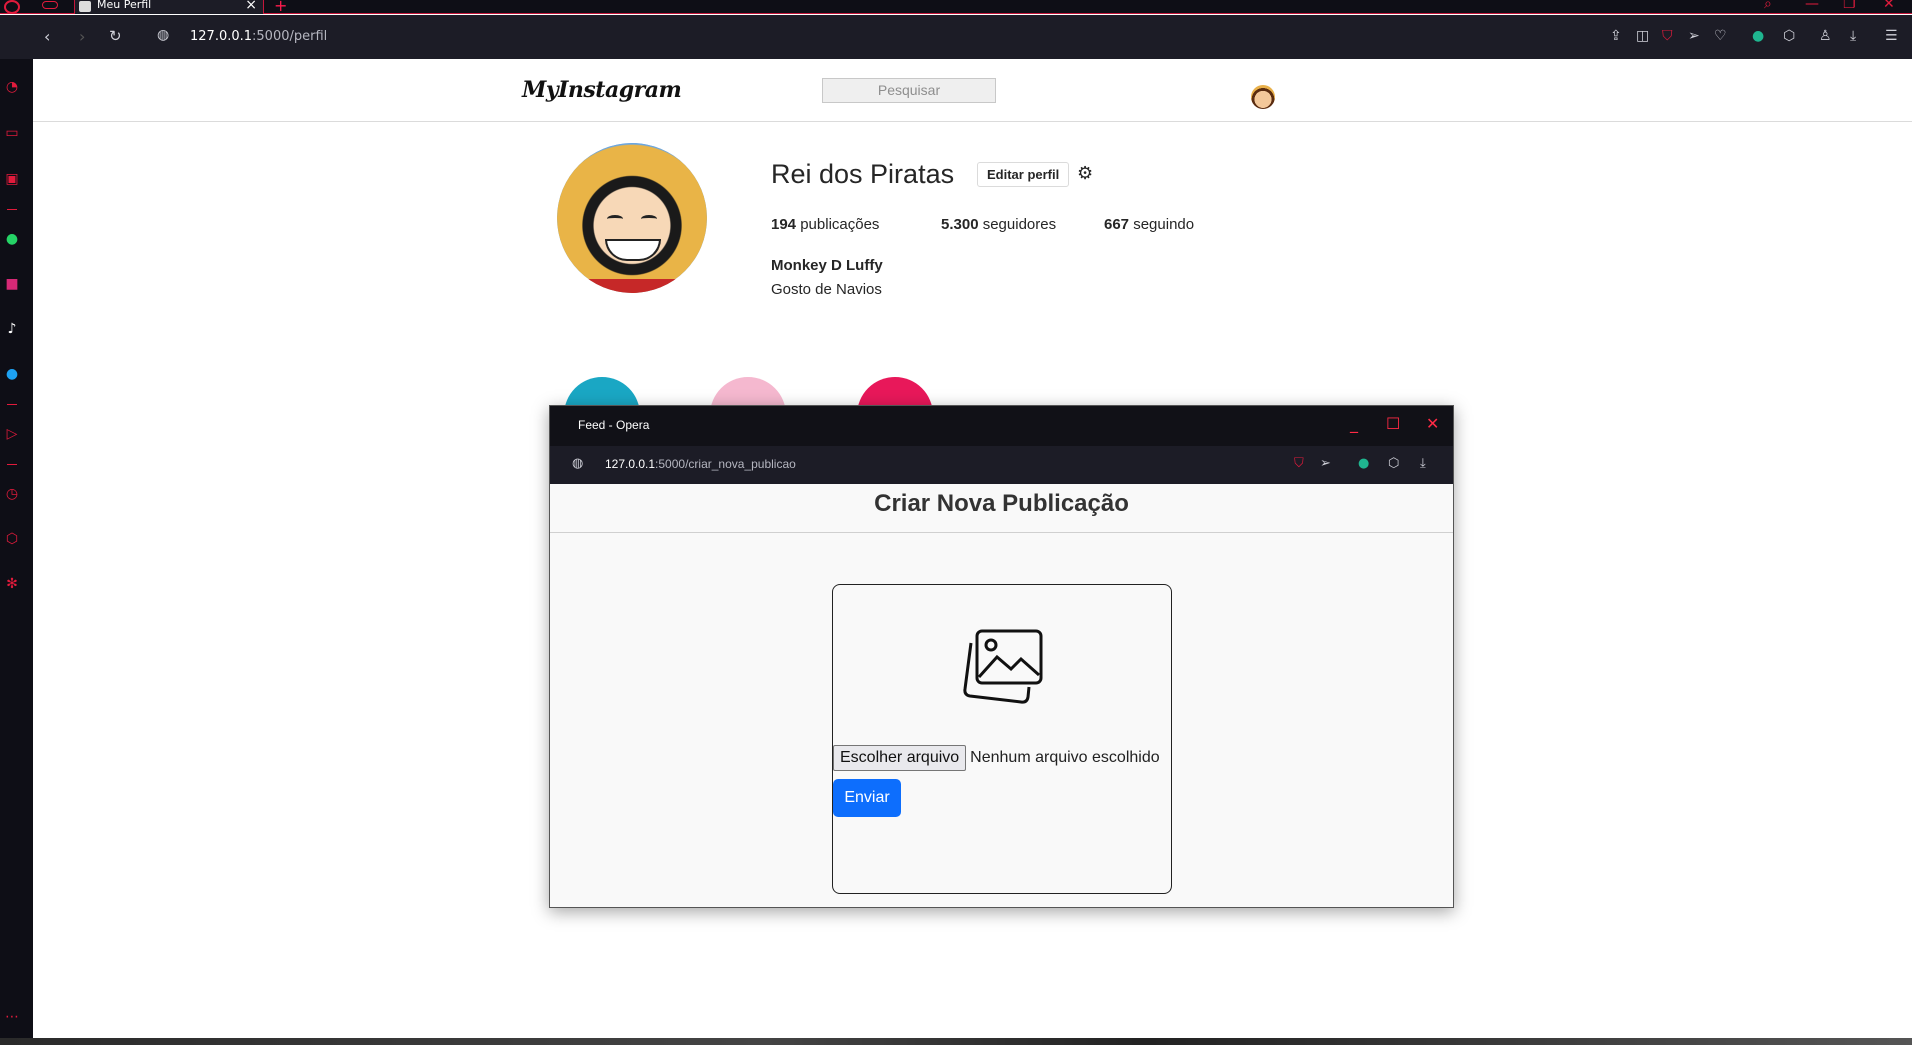 The image size is (1912, 1045). Describe the element at coordinates (1432, 423) in the screenshot. I see `close-icon: ✕` at that location.